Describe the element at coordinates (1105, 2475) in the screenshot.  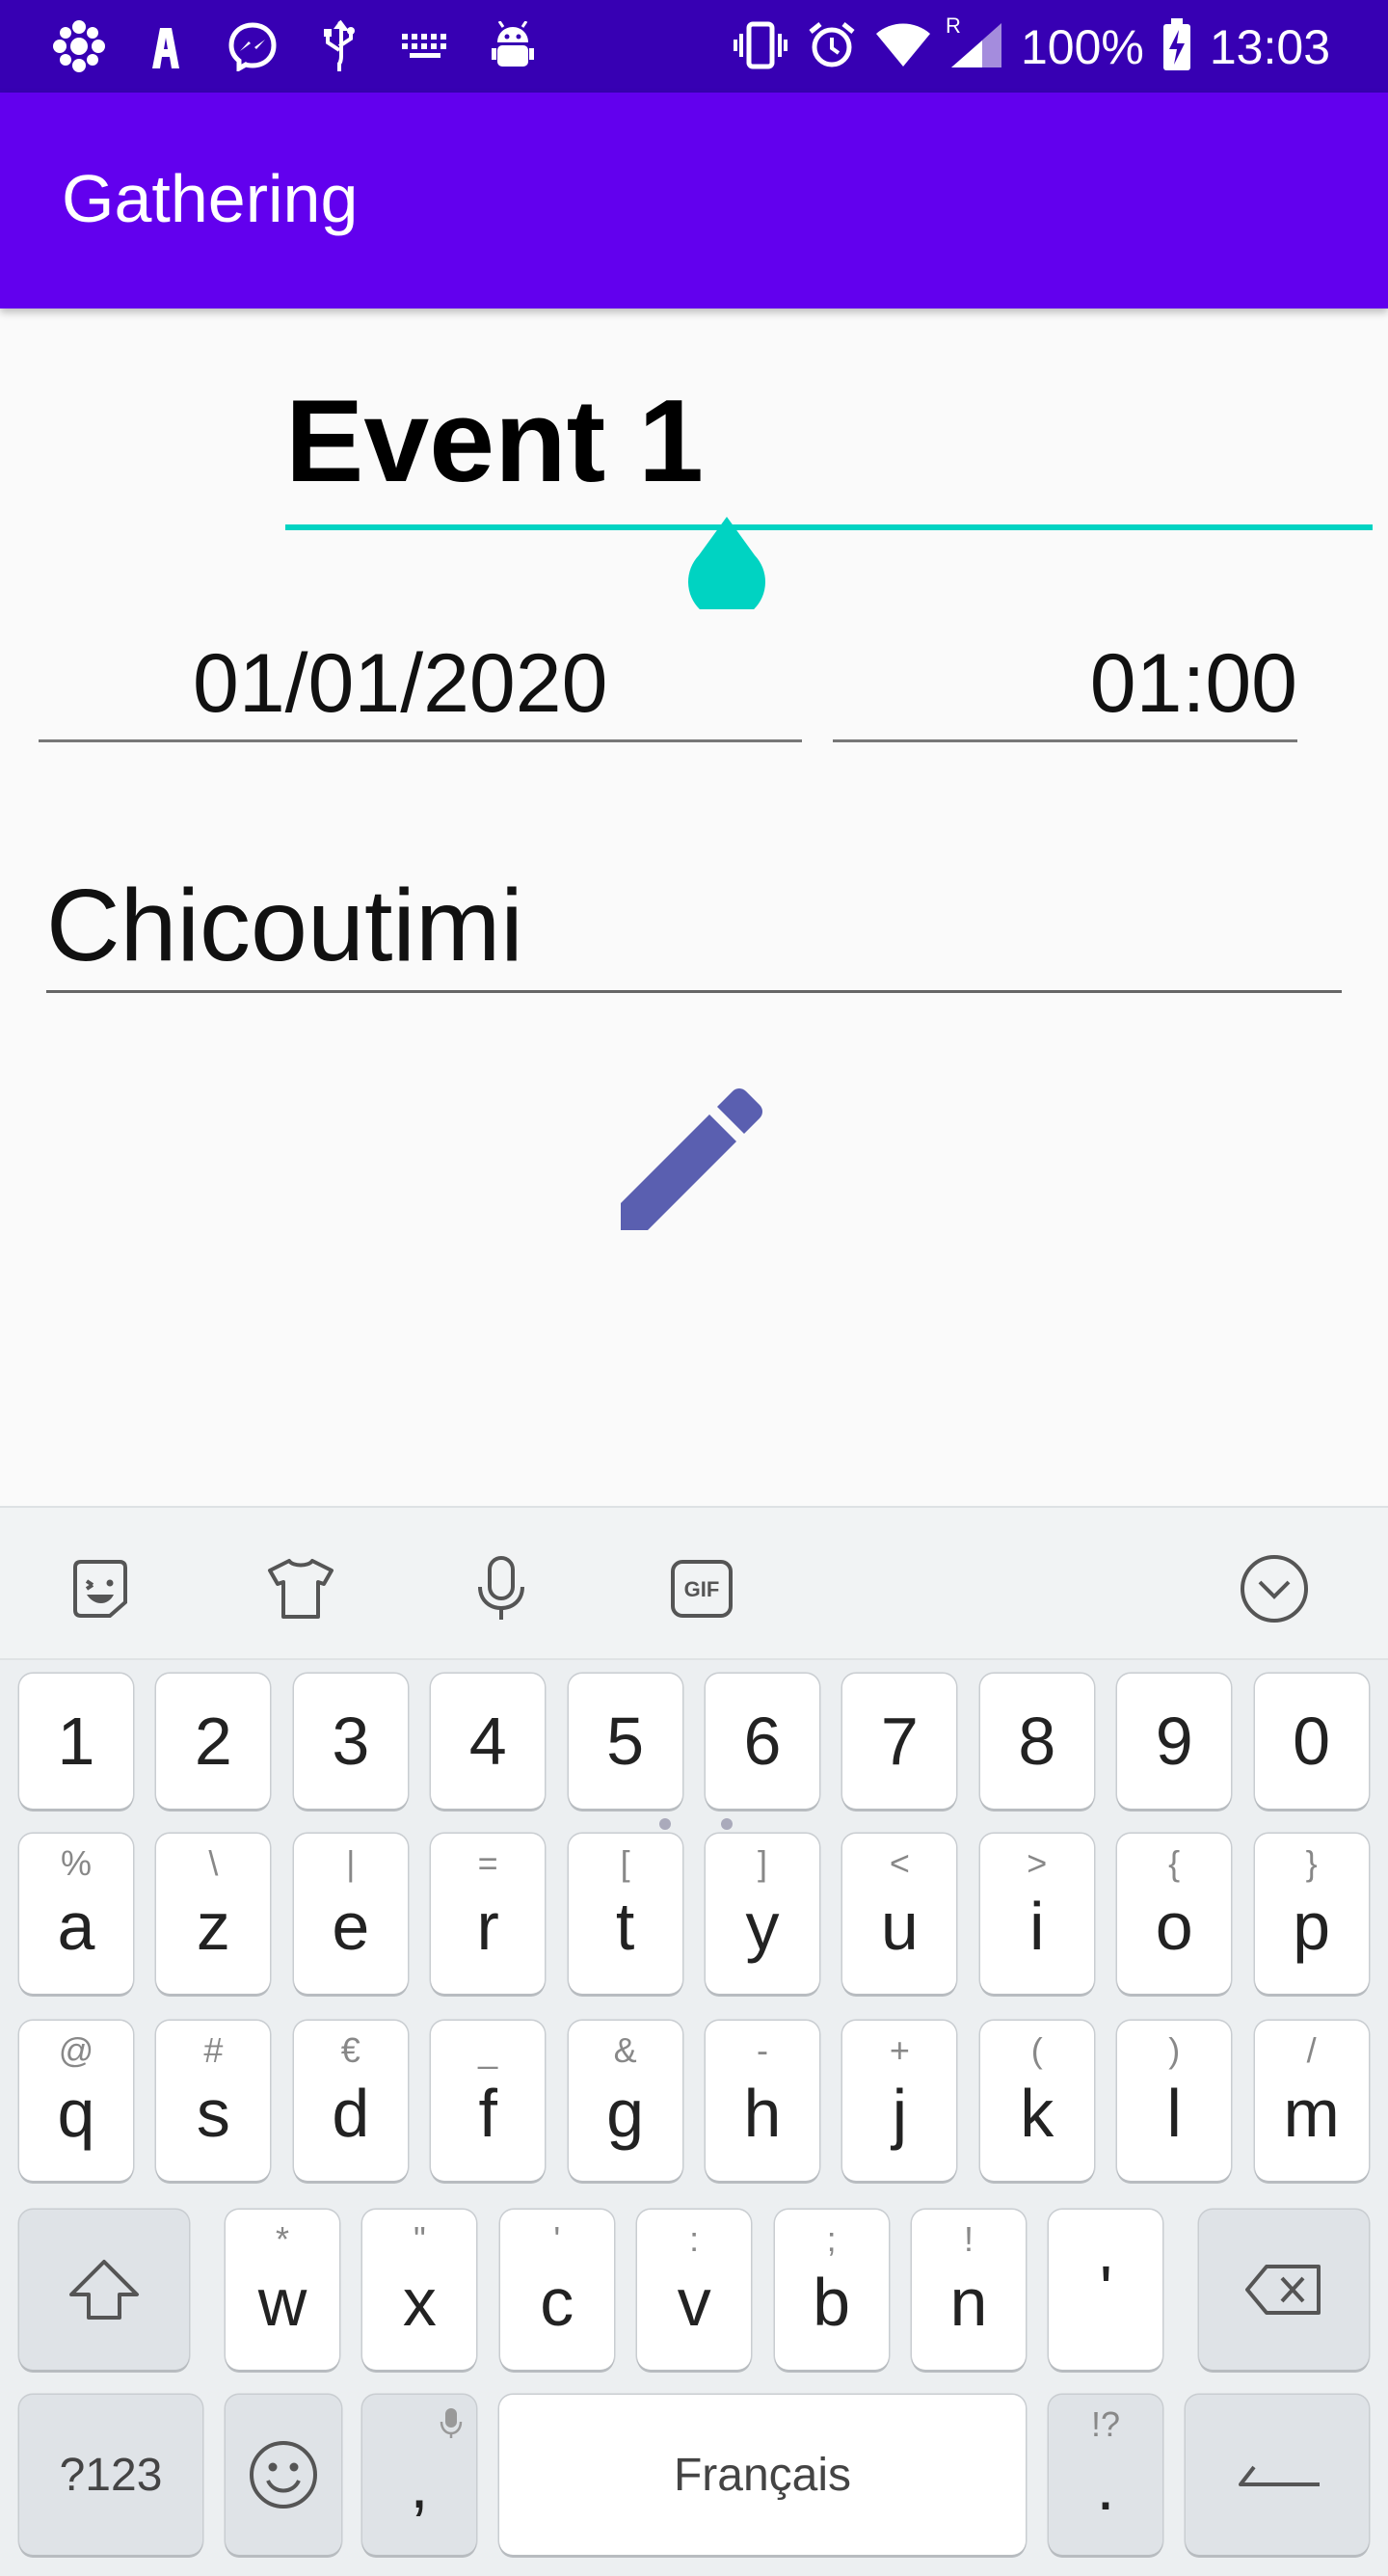
I see `period-key: !? .` at that location.